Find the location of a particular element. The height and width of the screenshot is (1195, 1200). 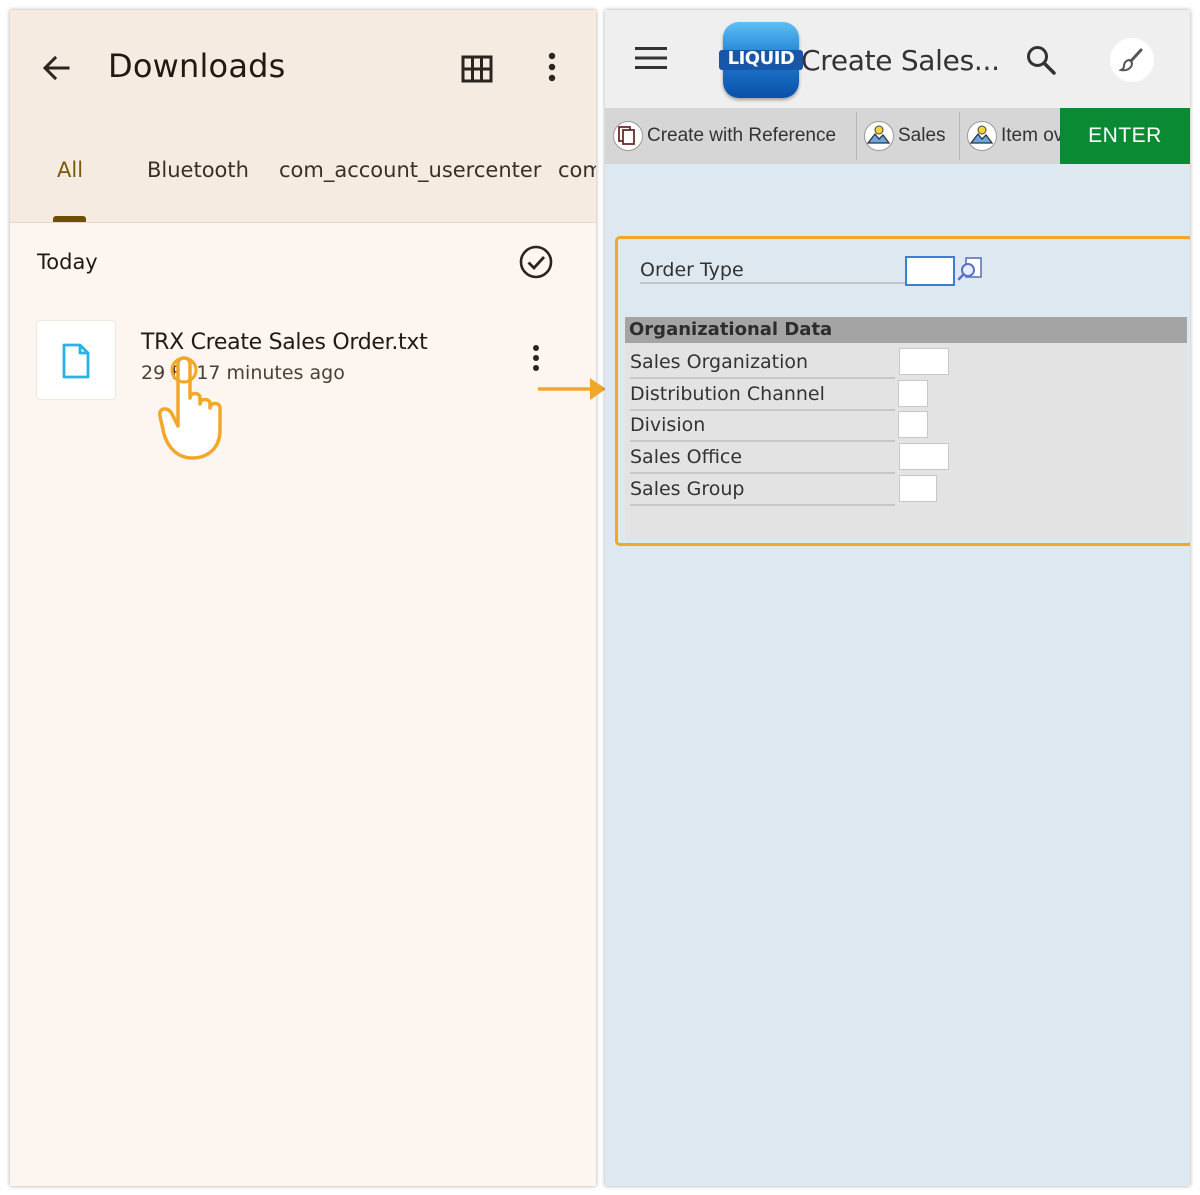

file-icon is located at coordinates (76, 361).